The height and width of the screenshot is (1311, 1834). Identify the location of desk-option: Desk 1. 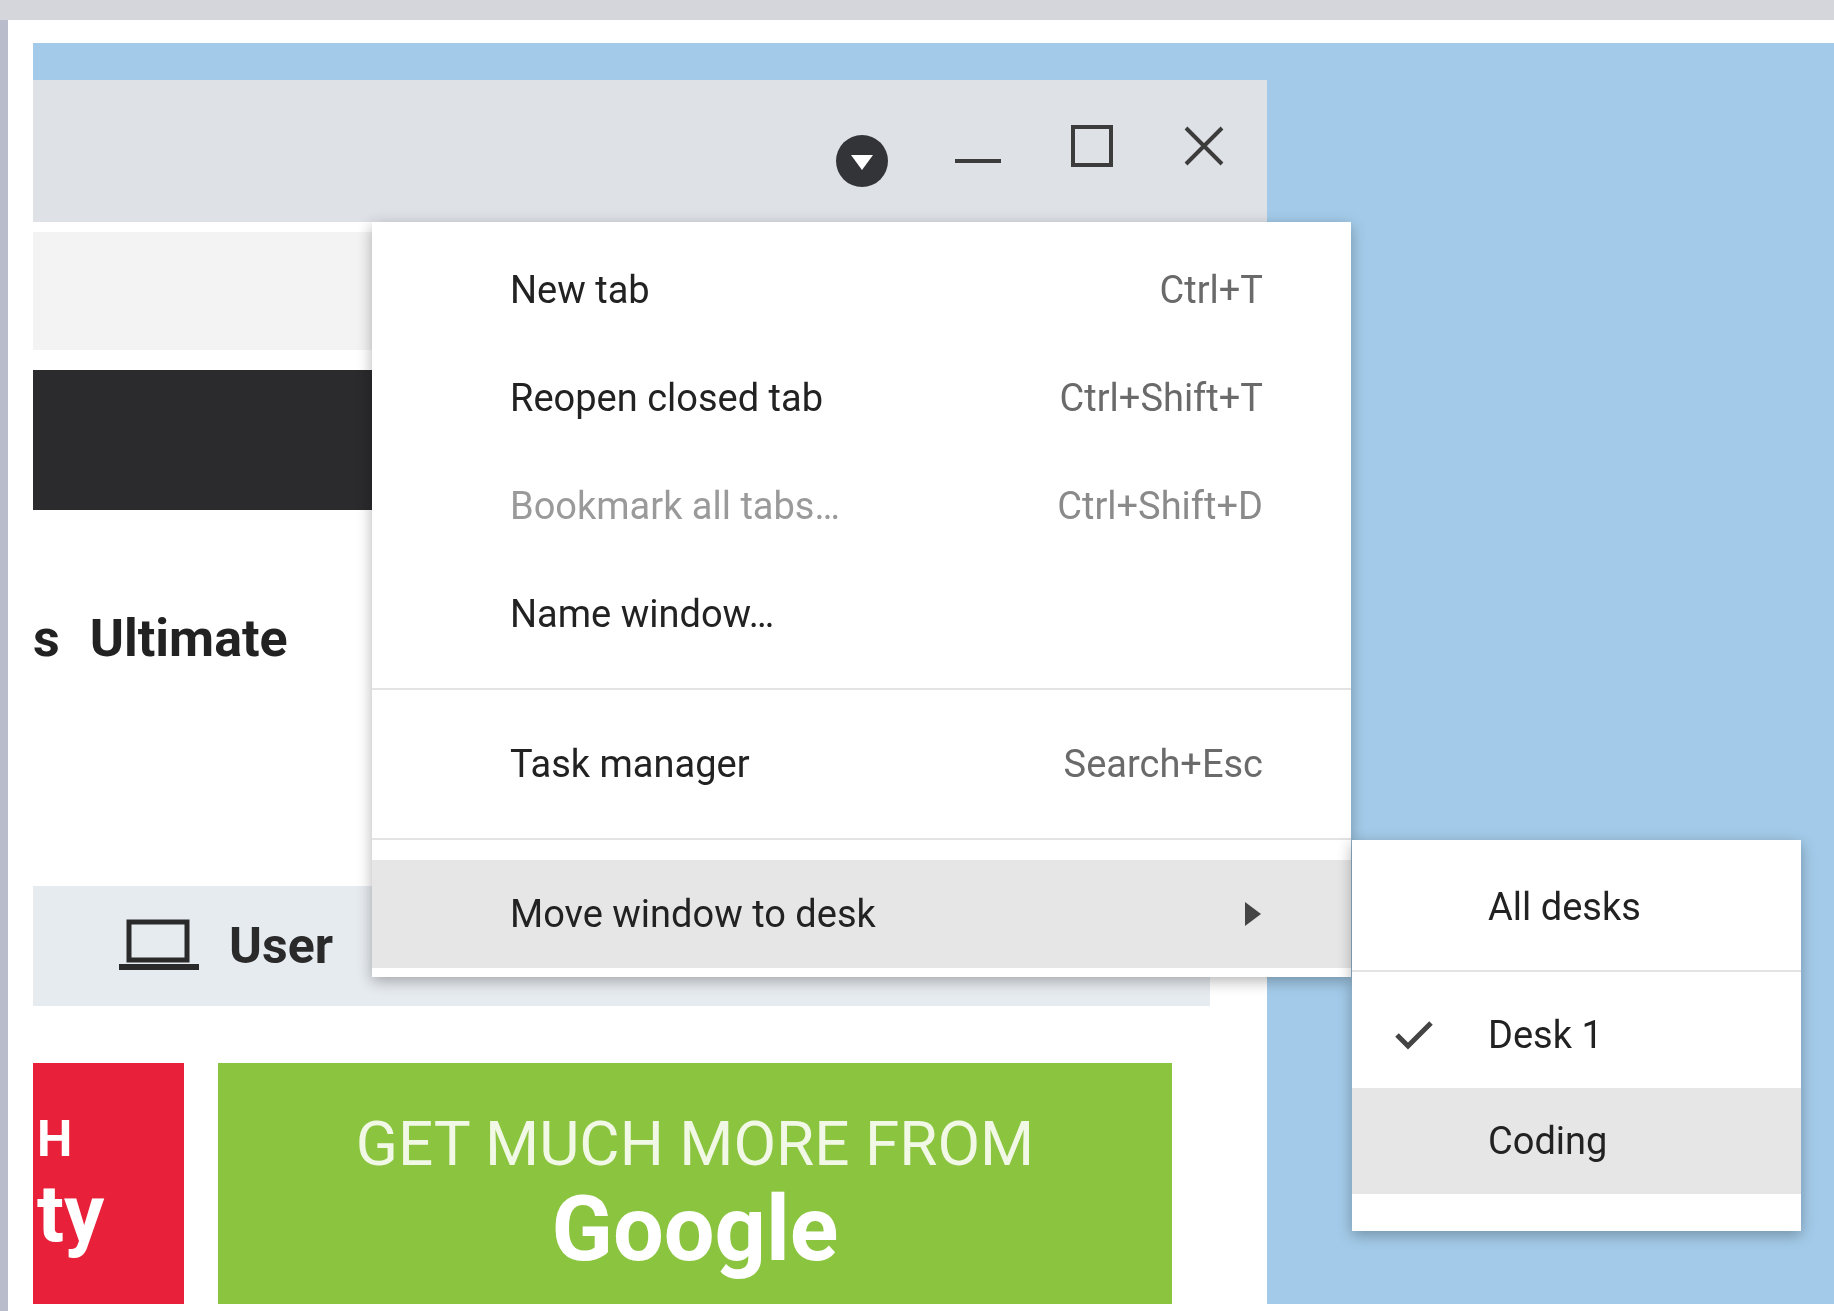
(1576, 1035).